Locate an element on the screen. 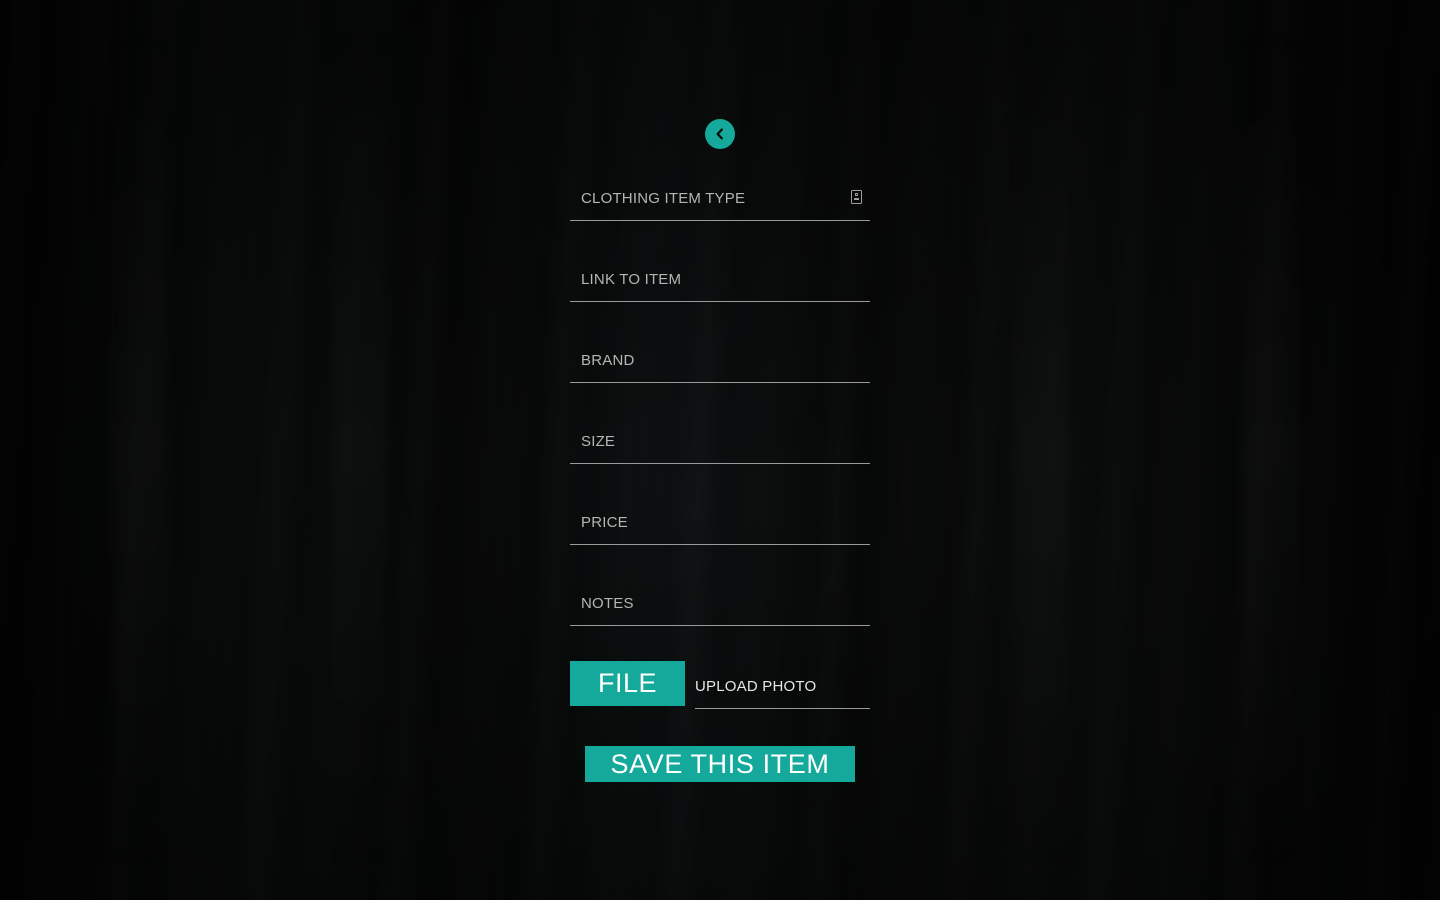 This screenshot has width=1440, height=900. save-item-button: SAVE THIS ITEM is located at coordinates (720, 764).